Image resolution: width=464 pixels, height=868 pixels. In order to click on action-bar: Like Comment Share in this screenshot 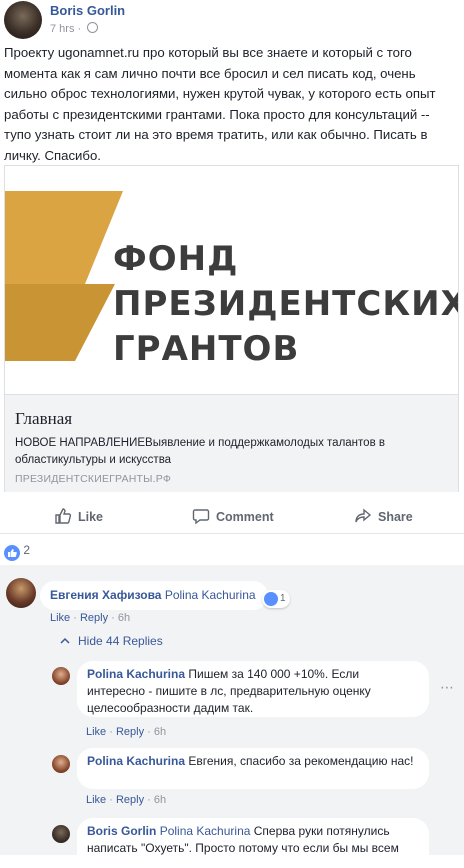, I will do `click(232, 515)`.